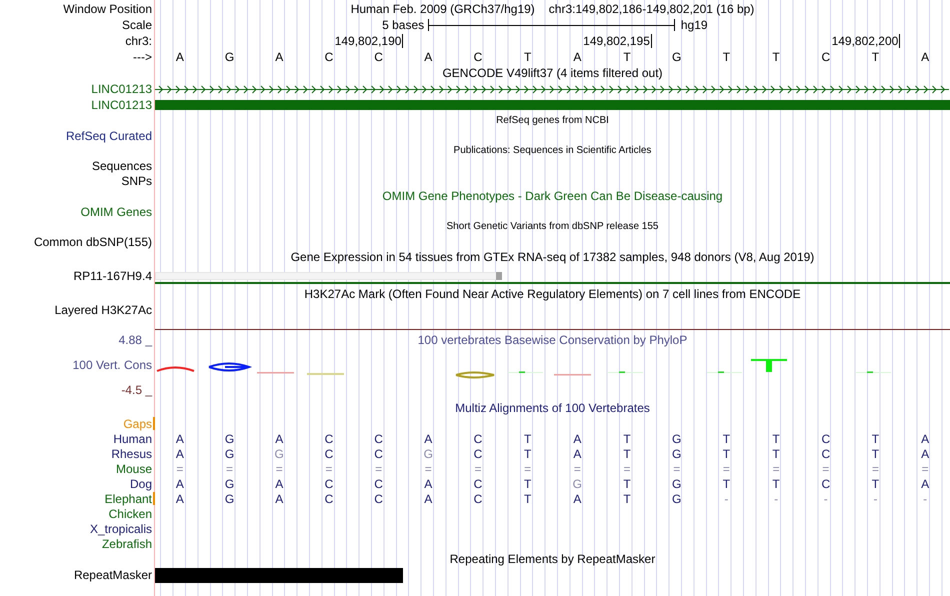 The image size is (950, 596). Describe the element at coordinates (128, 498) in the screenshot. I see `track-label: Elephant` at that location.